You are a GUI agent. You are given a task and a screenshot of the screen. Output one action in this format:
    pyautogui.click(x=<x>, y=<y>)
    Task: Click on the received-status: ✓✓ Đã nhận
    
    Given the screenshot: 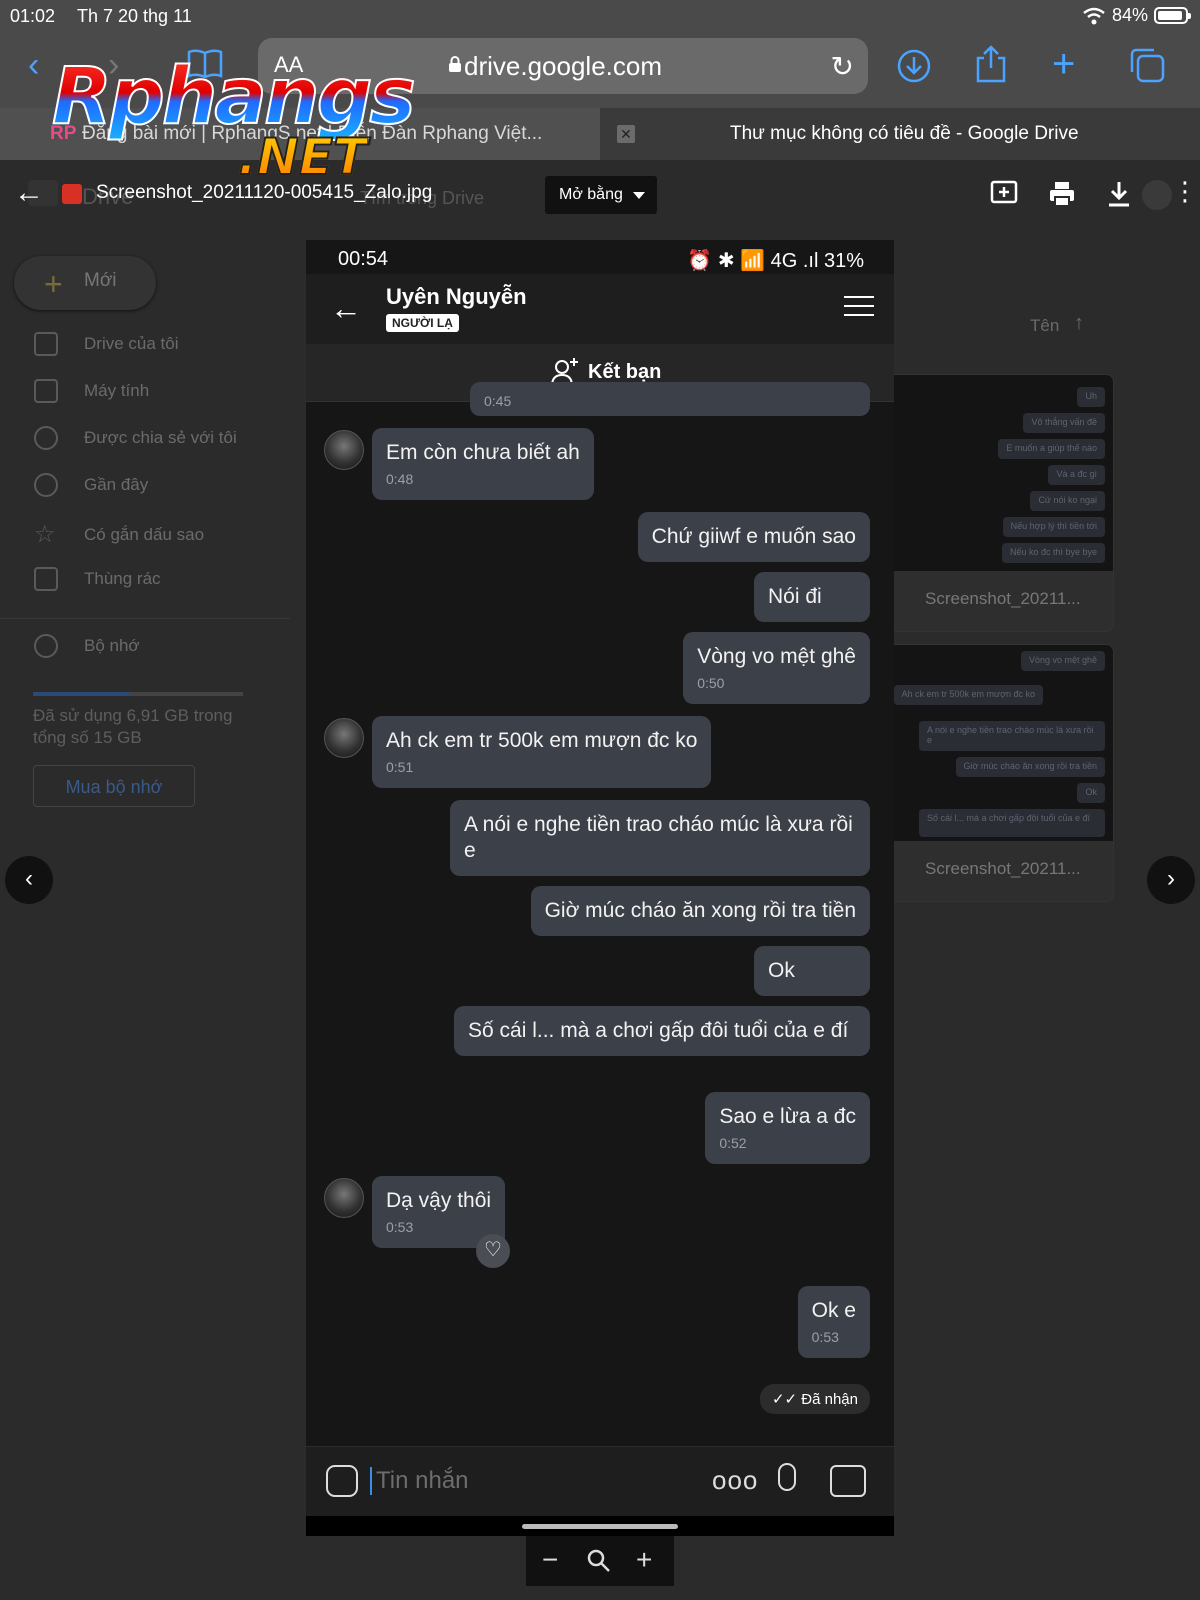 What is the action you would take?
    pyautogui.click(x=814, y=1399)
    